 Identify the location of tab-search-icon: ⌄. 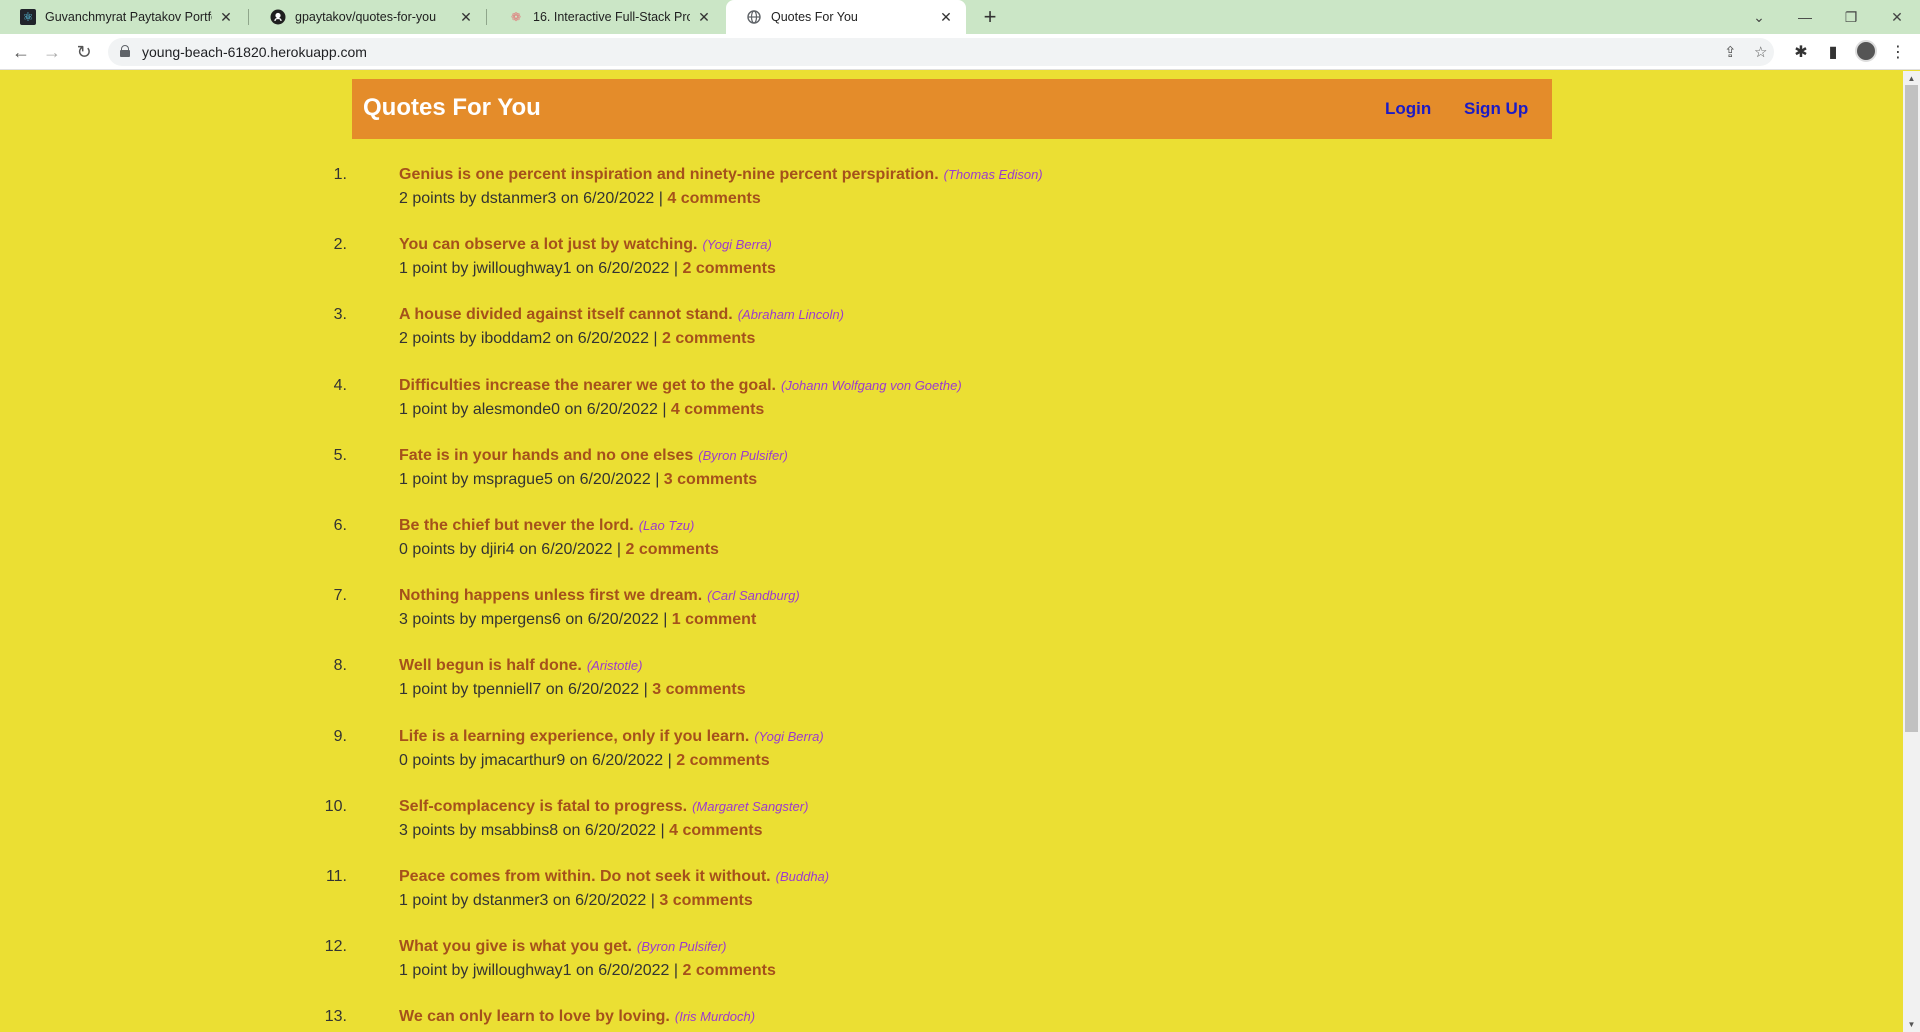
(1759, 17).